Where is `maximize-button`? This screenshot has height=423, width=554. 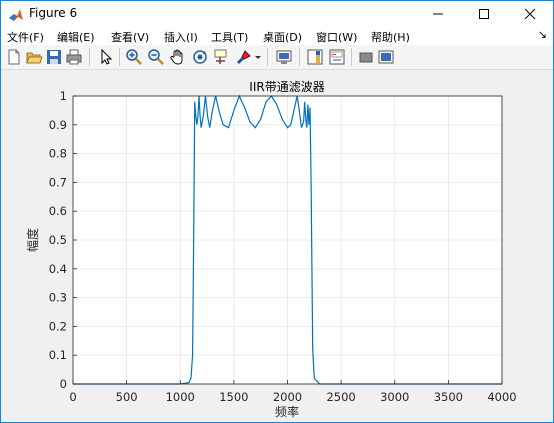
maximize-button is located at coordinates (484, 14).